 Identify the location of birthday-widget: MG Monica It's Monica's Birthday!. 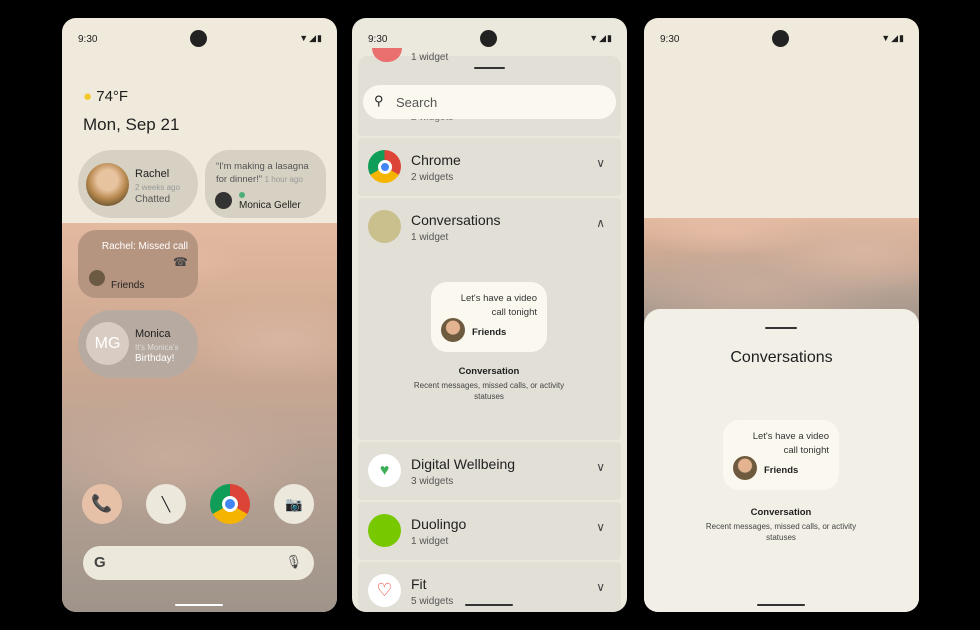
(138, 344).